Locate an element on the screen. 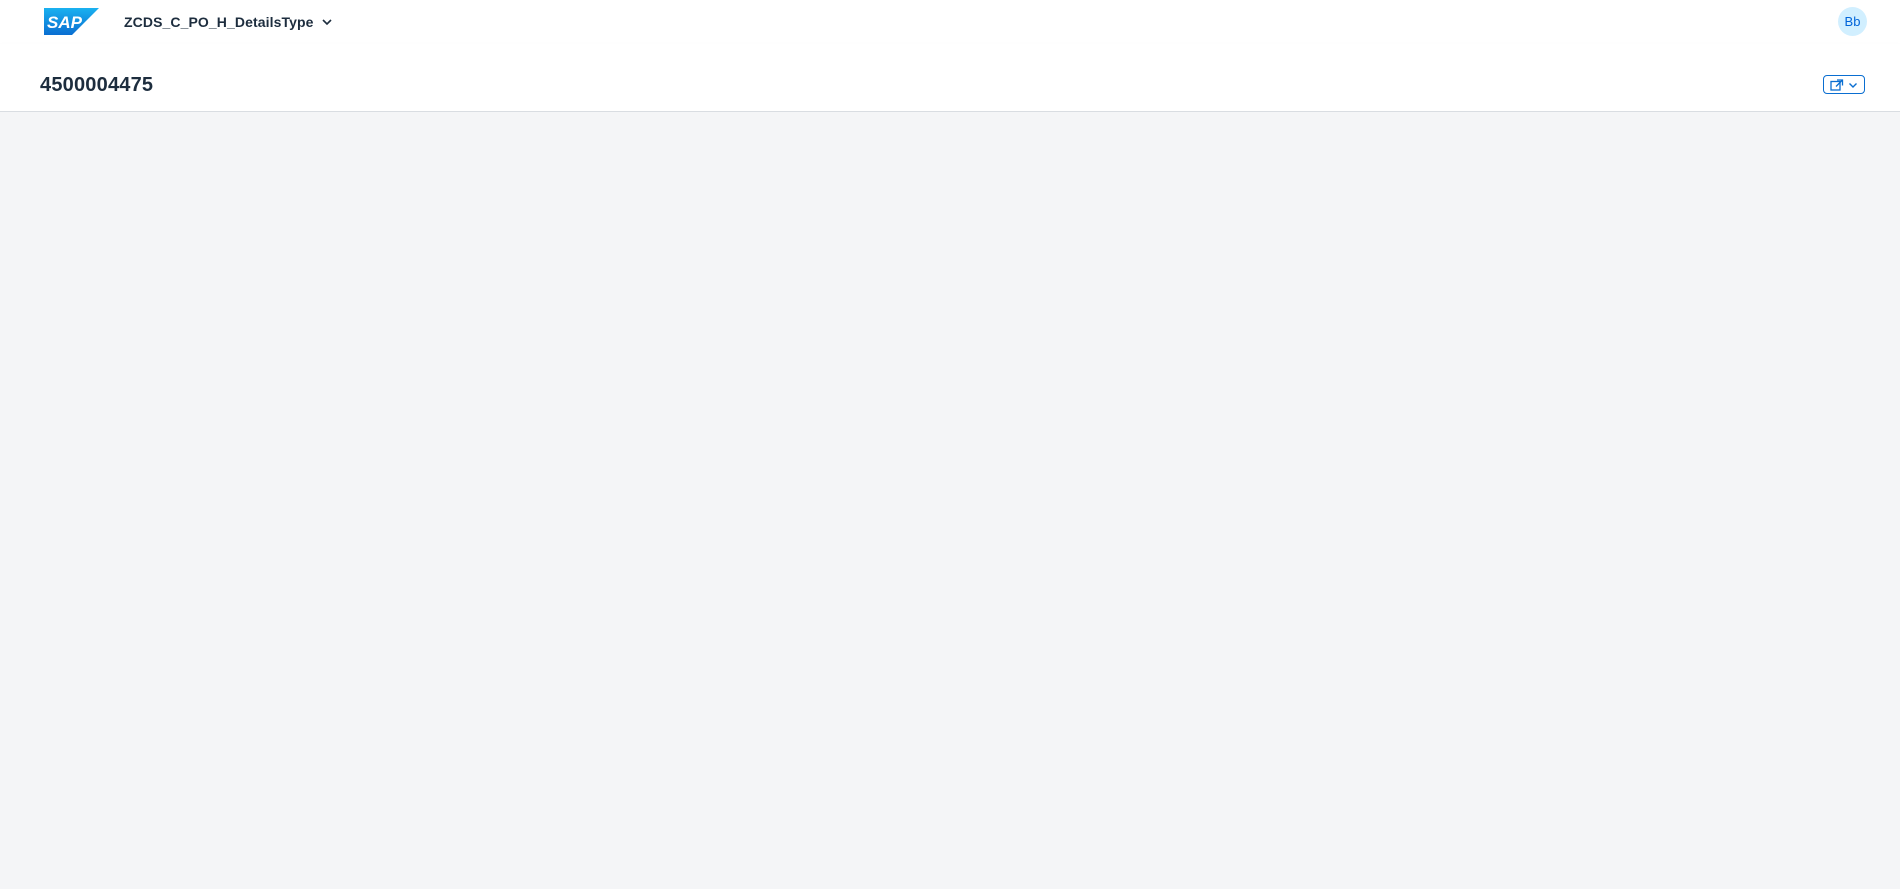 Image resolution: width=1900 pixels, height=889 pixels. app-title: ZCDS_C_PO_H_DetailsType is located at coordinates (219, 22).